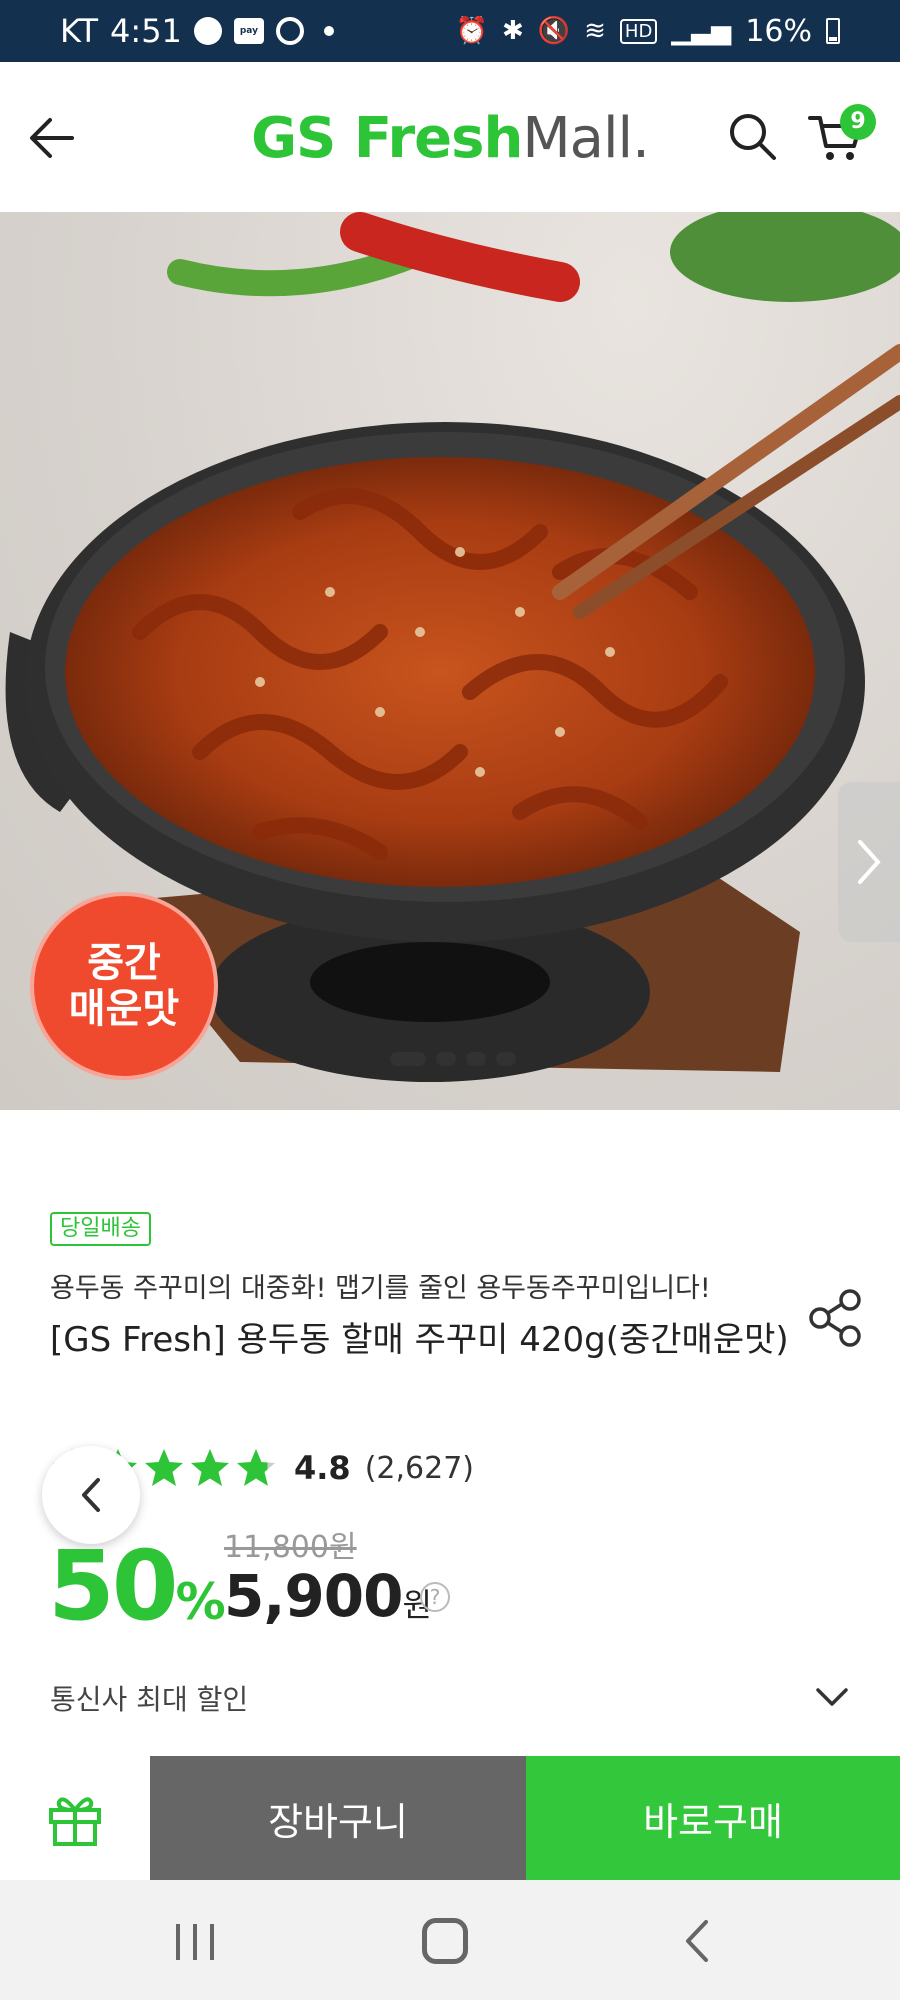 This screenshot has height=2000, width=900. Describe the element at coordinates (836, 1318) in the screenshot. I see `share-icon` at that location.